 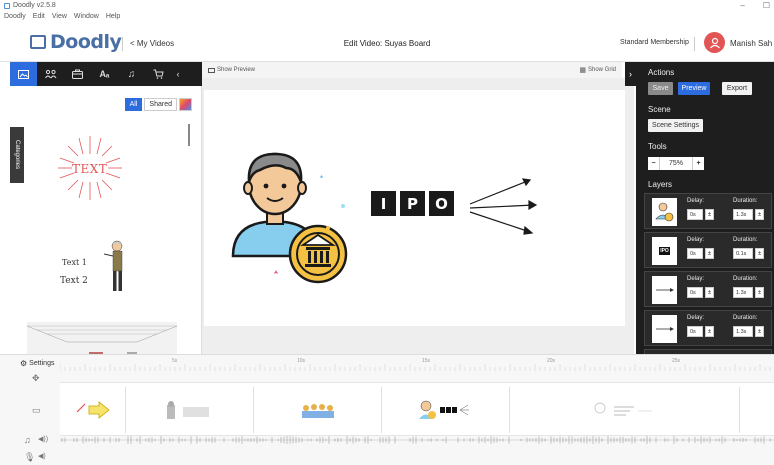 What do you see at coordinates (104, 74) in the screenshot?
I see `tab-text: Aₐ` at bounding box center [104, 74].